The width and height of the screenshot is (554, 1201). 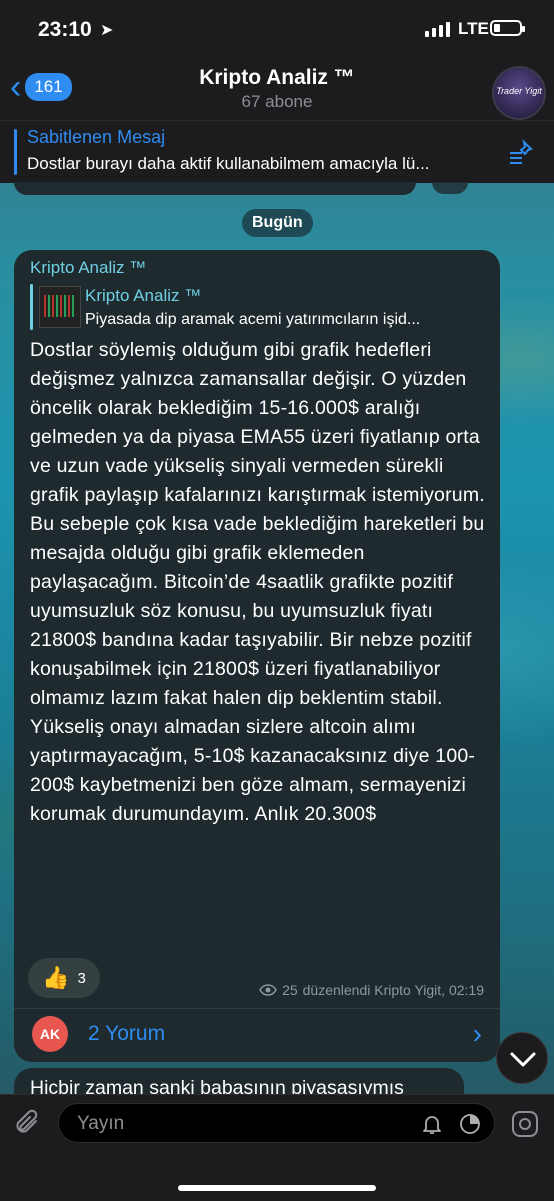 I want to click on thumbs-up-icon: 👍, so click(x=56, y=977).